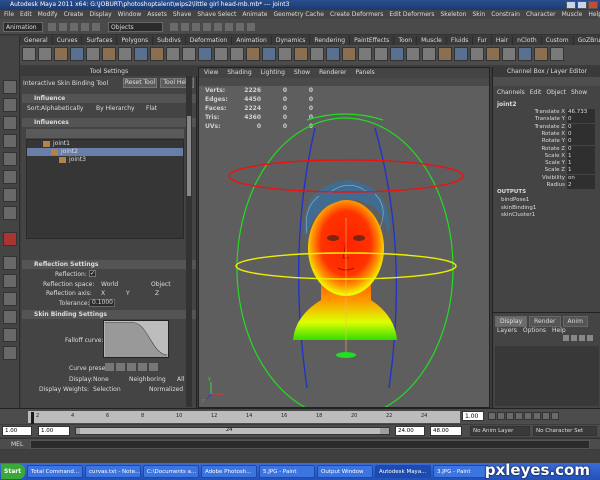 This screenshot has height=480, width=600. Describe the element at coordinates (556, 92) in the screenshot. I see `channel-menu-item: Object` at that location.